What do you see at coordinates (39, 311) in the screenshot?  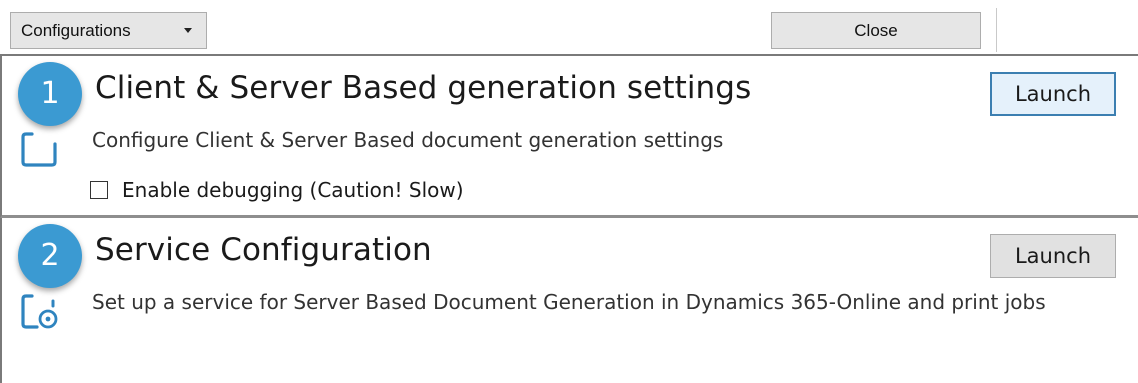 I see `document-service-icon` at bounding box center [39, 311].